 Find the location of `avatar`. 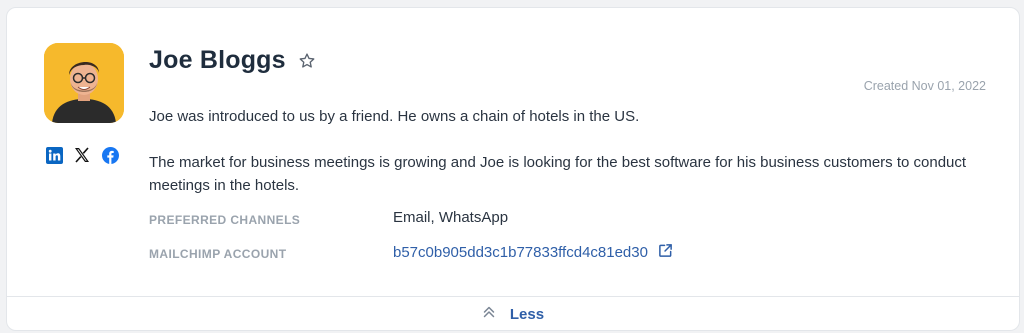

avatar is located at coordinates (84, 83).